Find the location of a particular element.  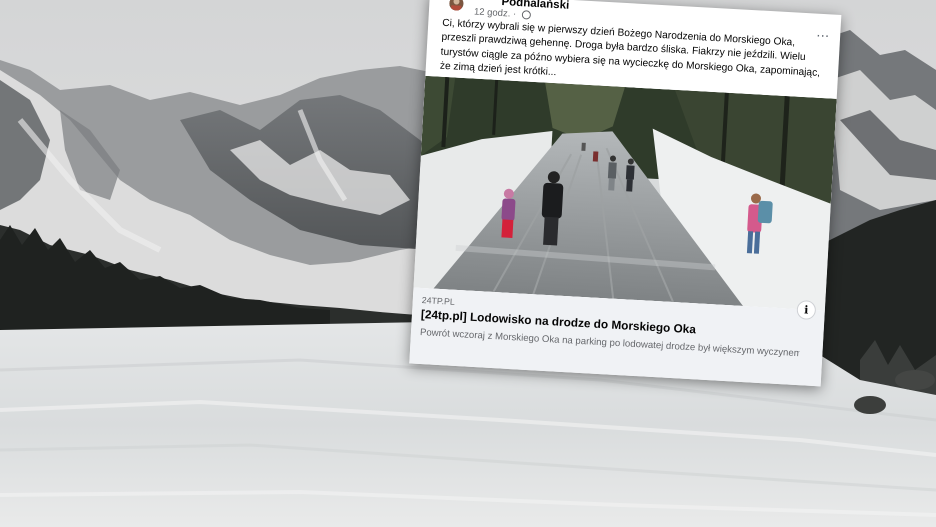

globe-icon is located at coordinates (526, 15).